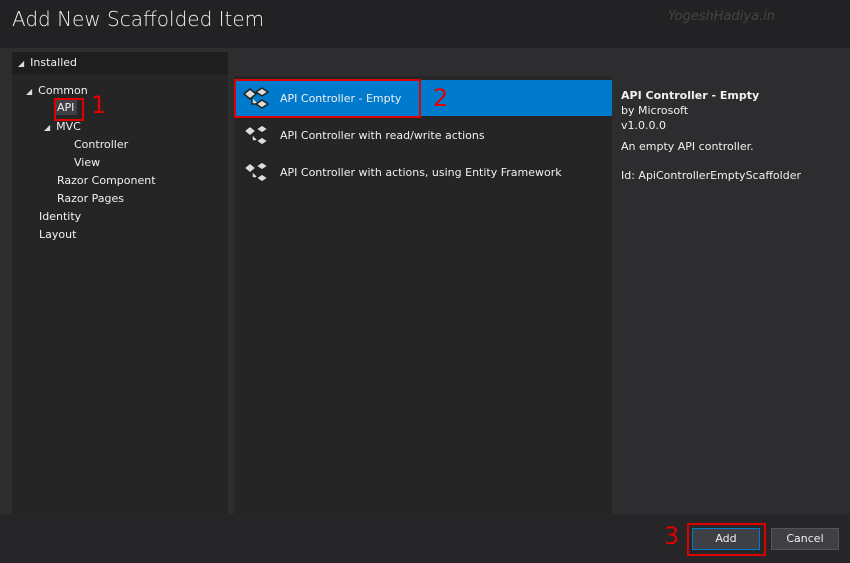 The height and width of the screenshot is (563, 850). What do you see at coordinates (721, 16) in the screenshot?
I see `watermark: YogeshHadiya.in` at bounding box center [721, 16].